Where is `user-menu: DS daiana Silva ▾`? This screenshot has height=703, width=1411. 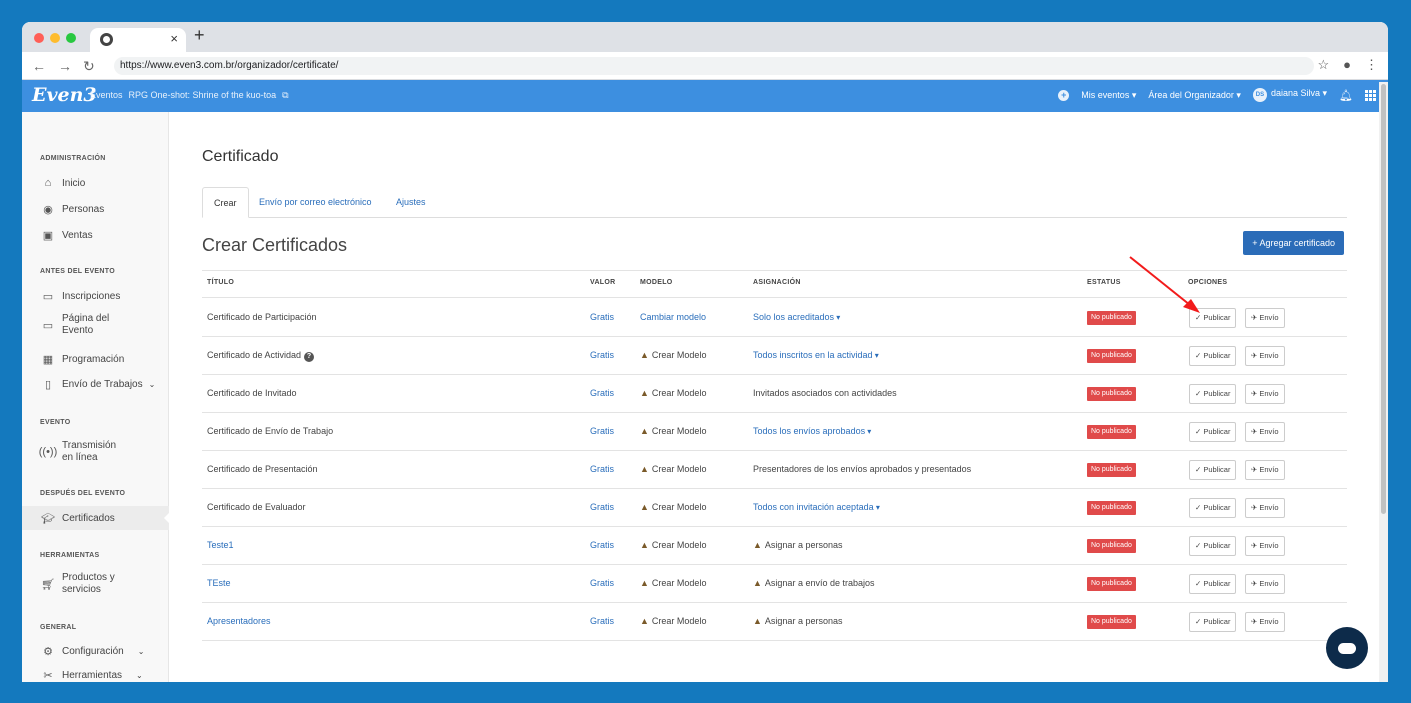
user-menu: DS daiana Silva ▾ is located at coordinates (1289, 95).